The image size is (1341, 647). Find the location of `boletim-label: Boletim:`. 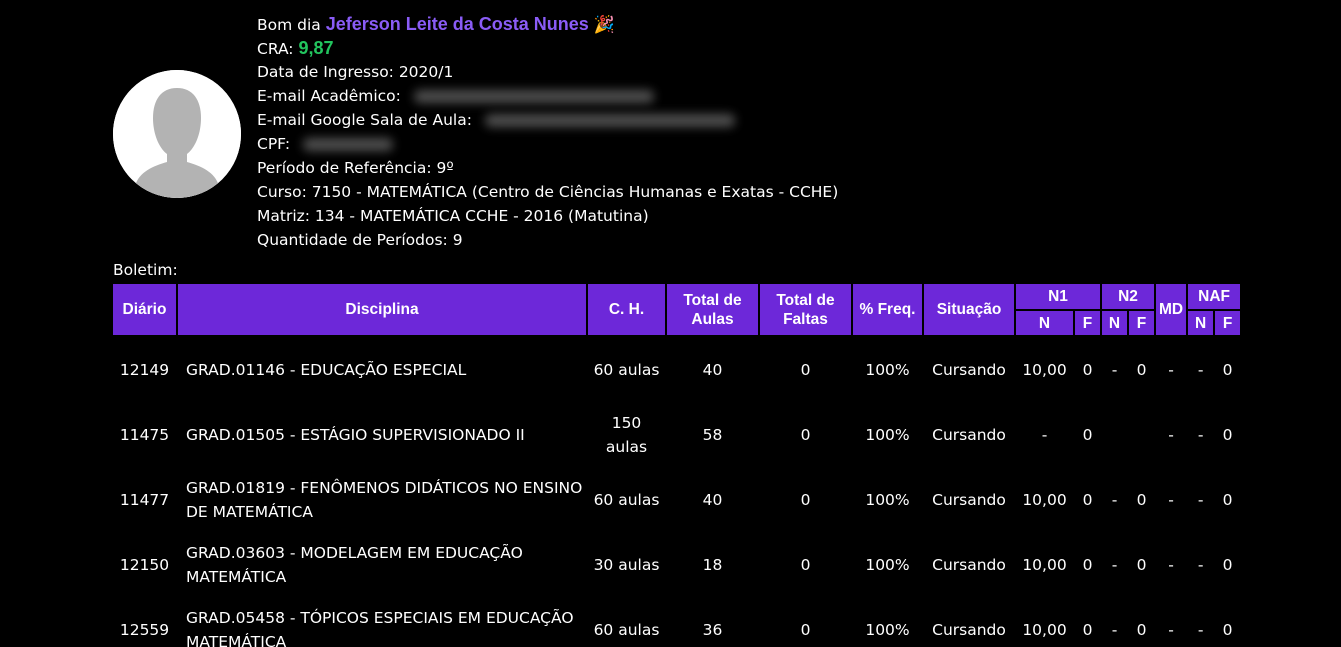

boletim-label: Boletim: is located at coordinates (145, 270).